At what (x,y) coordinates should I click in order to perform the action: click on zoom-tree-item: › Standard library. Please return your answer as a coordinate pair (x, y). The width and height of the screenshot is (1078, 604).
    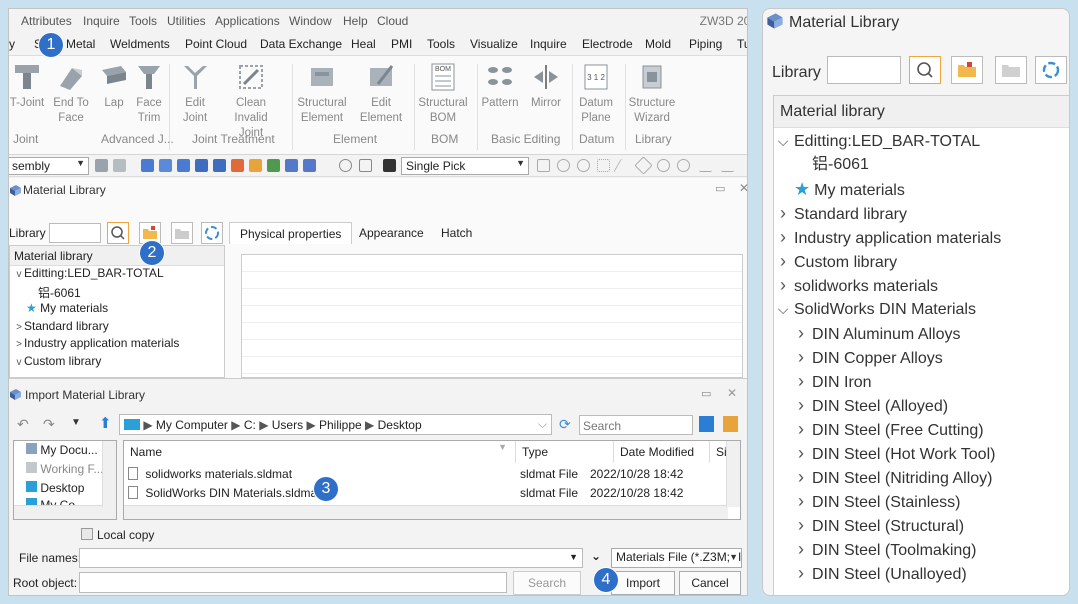
    Looking at the image, I should click on (921, 213).